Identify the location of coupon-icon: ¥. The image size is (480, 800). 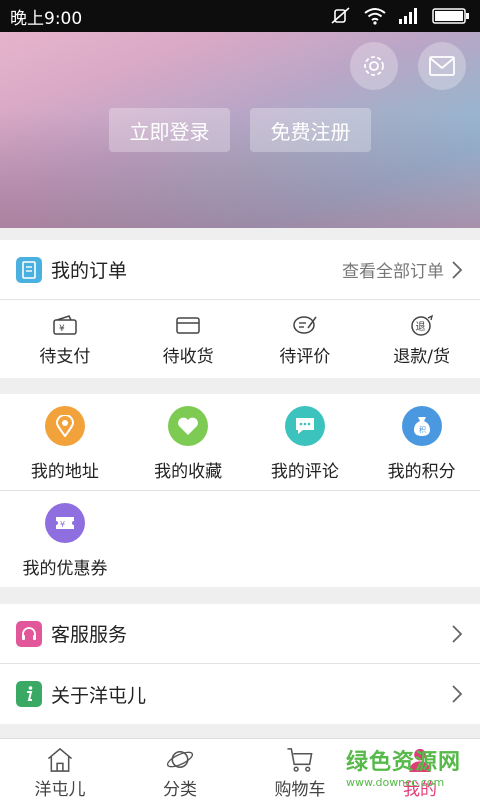
(65, 523).